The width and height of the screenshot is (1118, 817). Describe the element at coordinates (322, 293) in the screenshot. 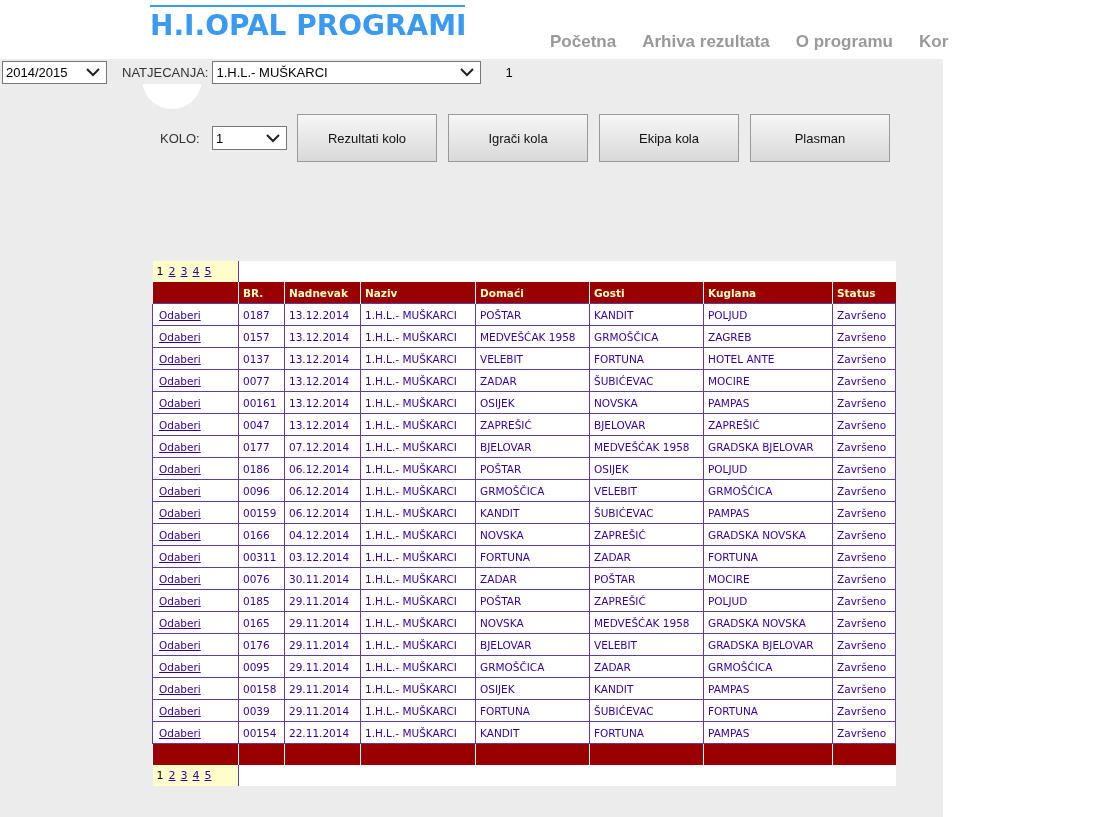

I see `column-header: Nadnevak` at that location.